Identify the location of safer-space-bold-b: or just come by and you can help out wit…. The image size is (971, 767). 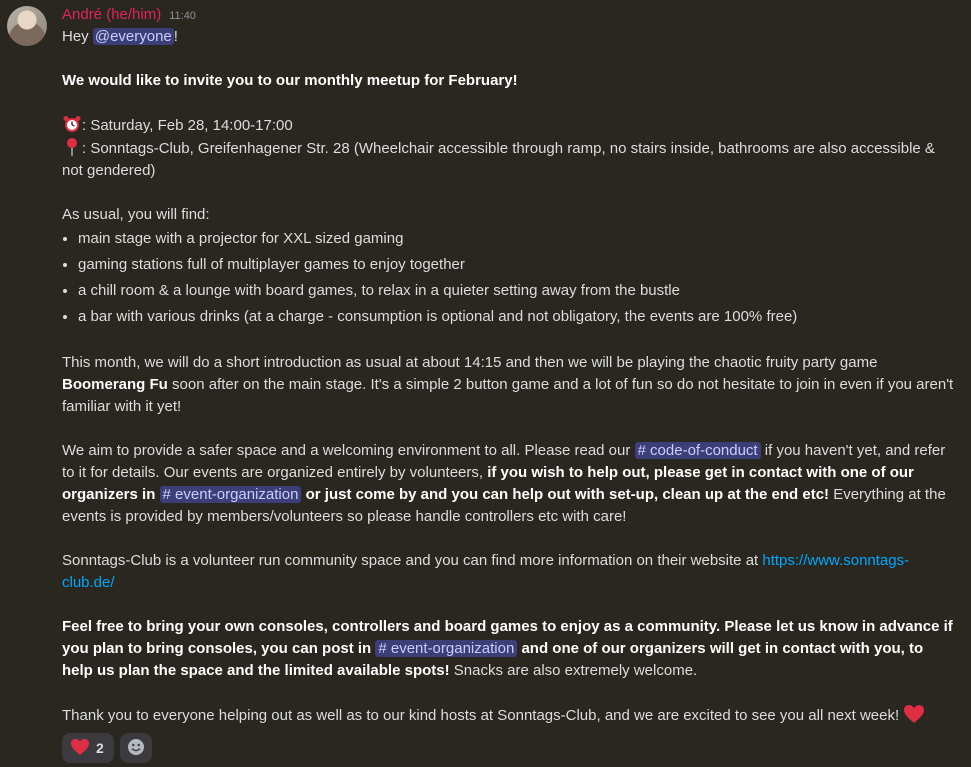
(565, 494).